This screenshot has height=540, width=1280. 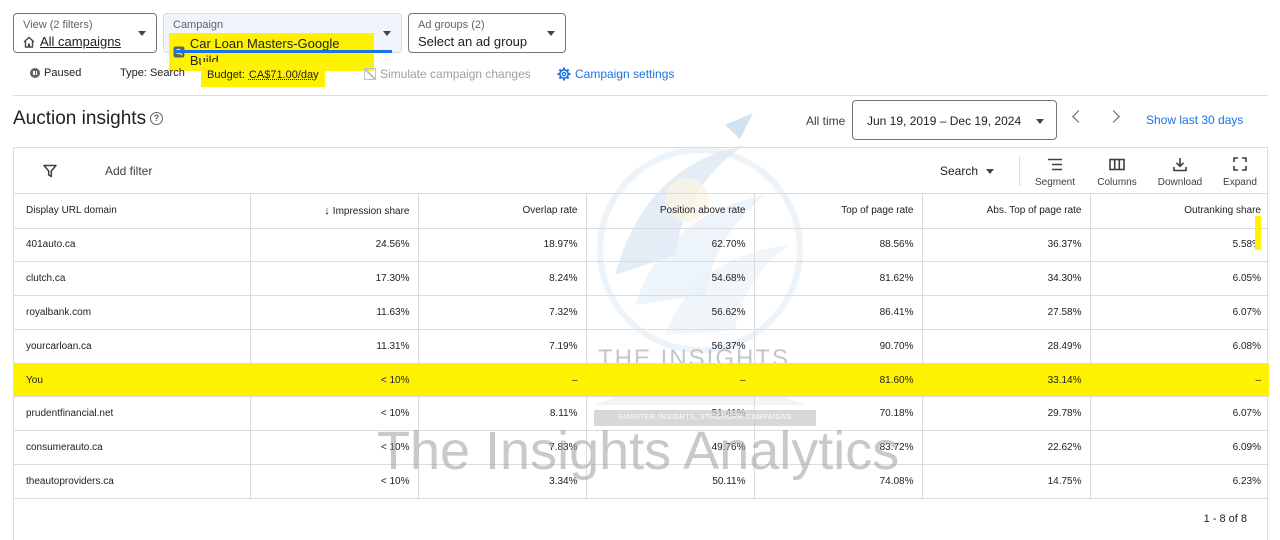 What do you see at coordinates (152, 73) in the screenshot?
I see `campaign-type: Type: Search` at bounding box center [152, 73].